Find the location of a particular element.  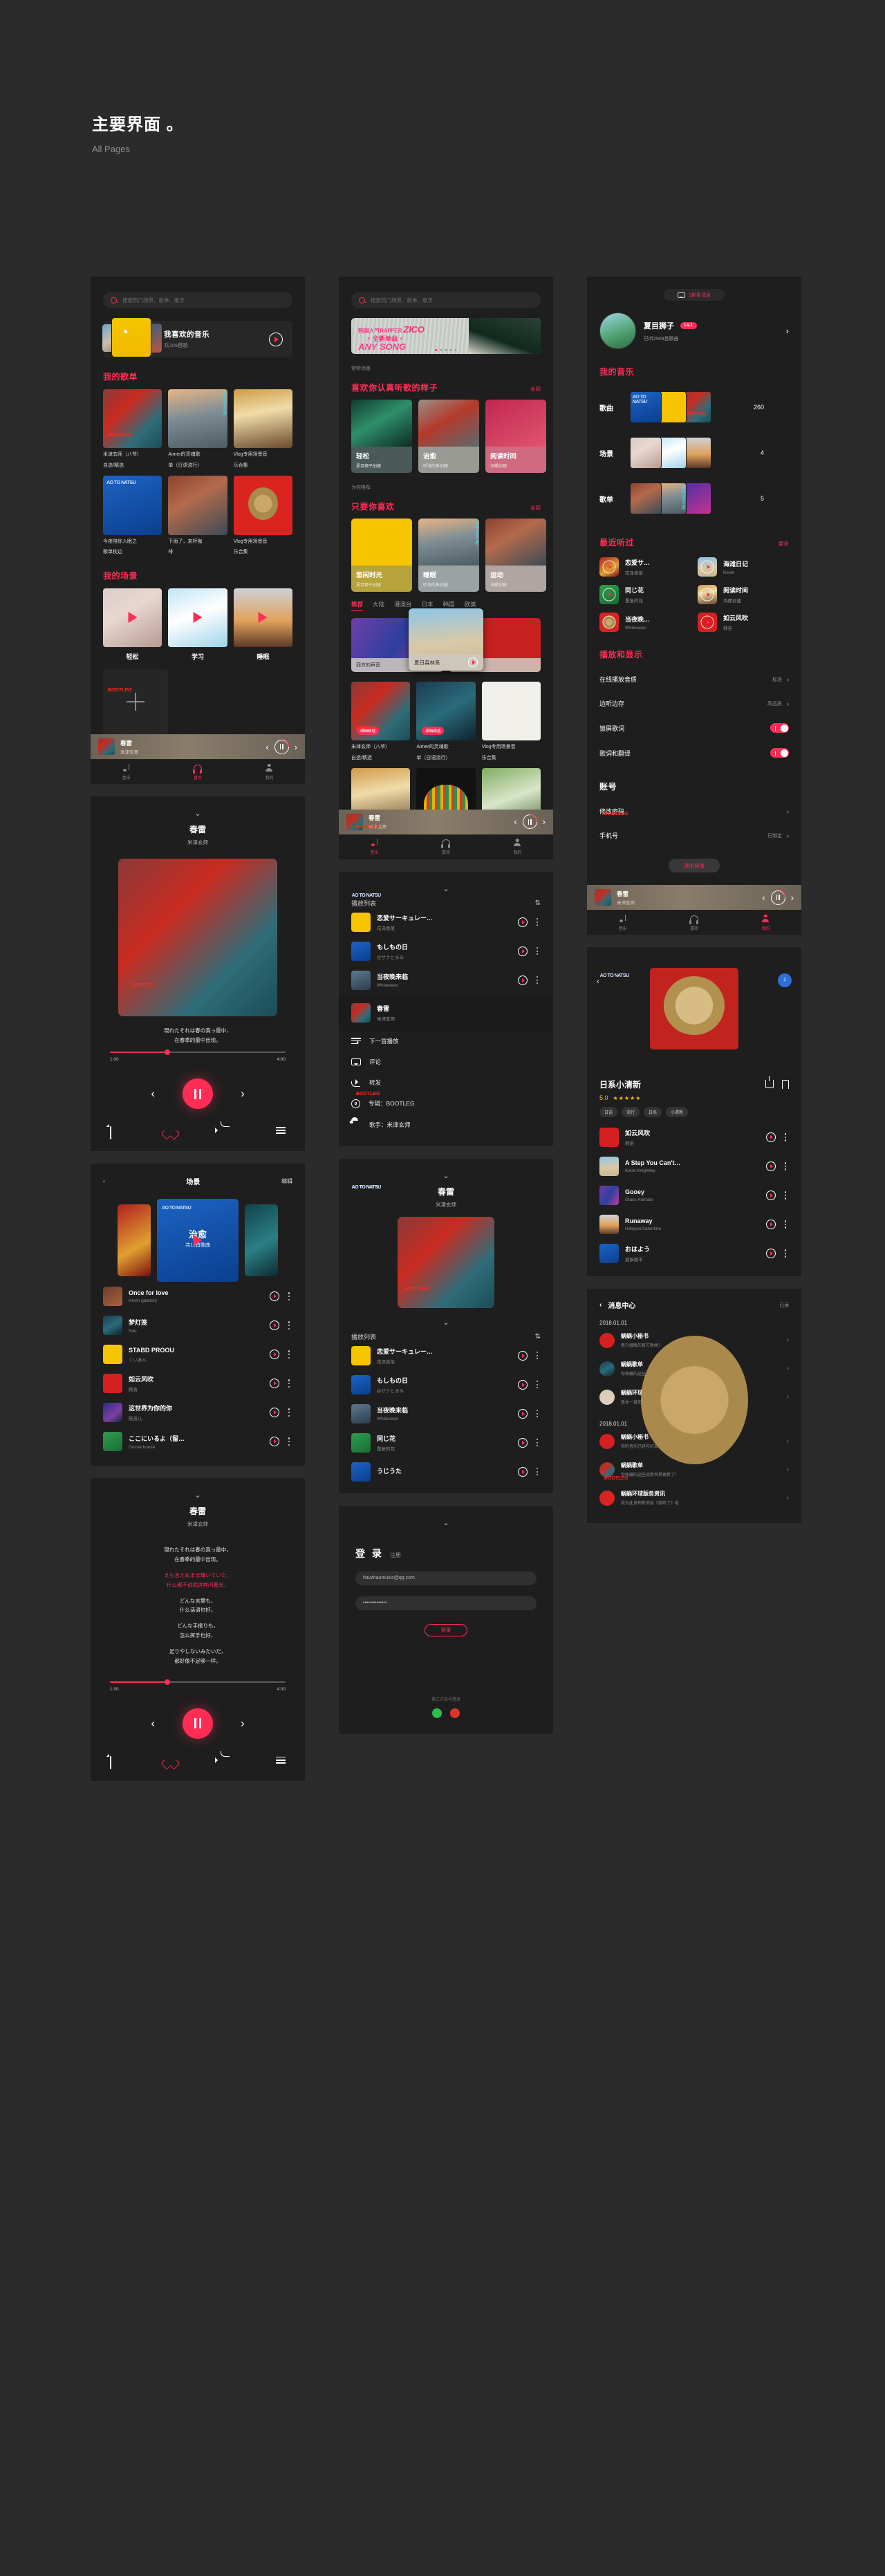

scene-card: 睡眠 is located at coordinates (262, 624).